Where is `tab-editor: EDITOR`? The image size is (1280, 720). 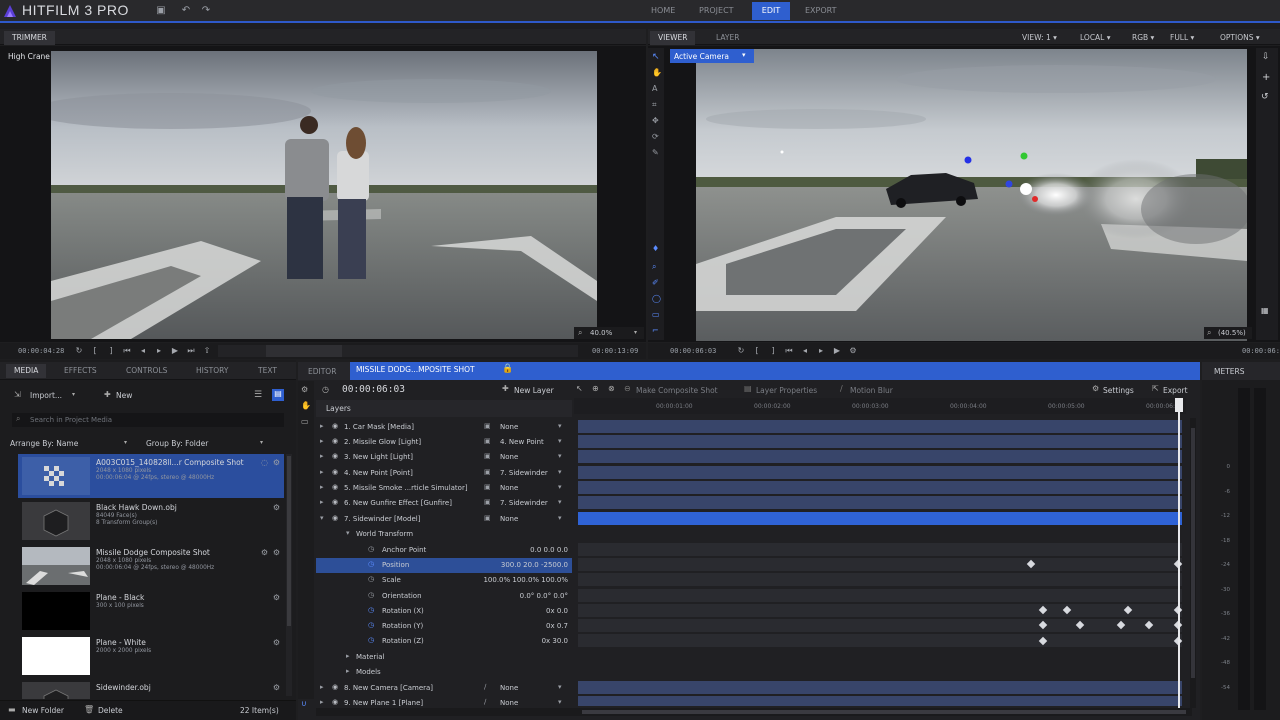 tab-editor: EDITOR is located at coordinates (324, 371).